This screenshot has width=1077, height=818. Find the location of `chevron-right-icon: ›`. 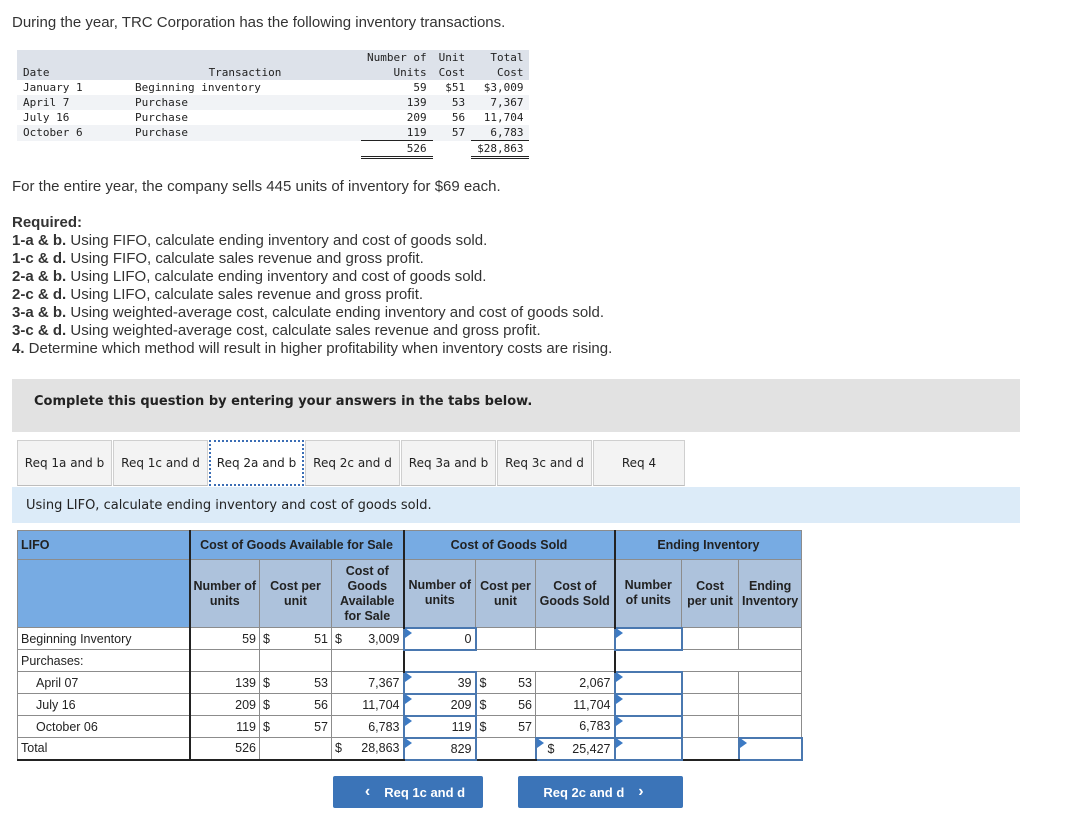

chevron-right-icon: › is located at coordinates (641, 791).